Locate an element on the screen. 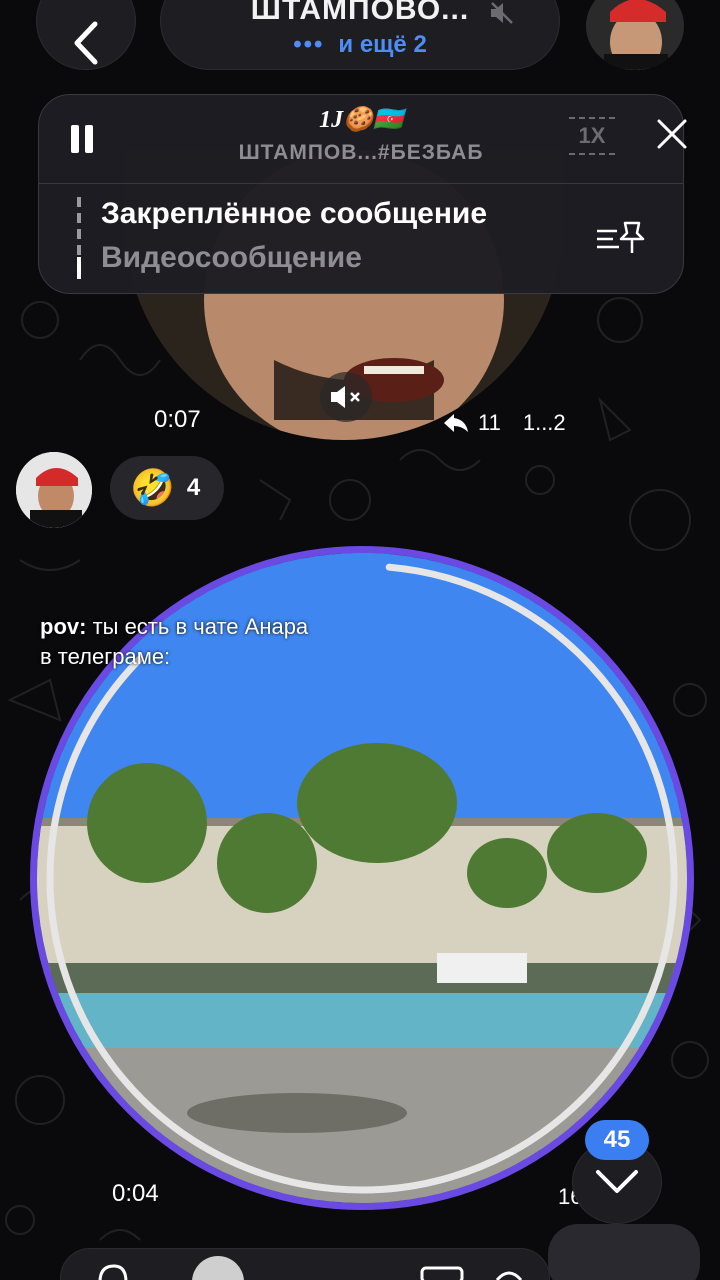 The width and height of the screenshot is (720, 1280). attach-icon is located at coordinates (113, 1271).